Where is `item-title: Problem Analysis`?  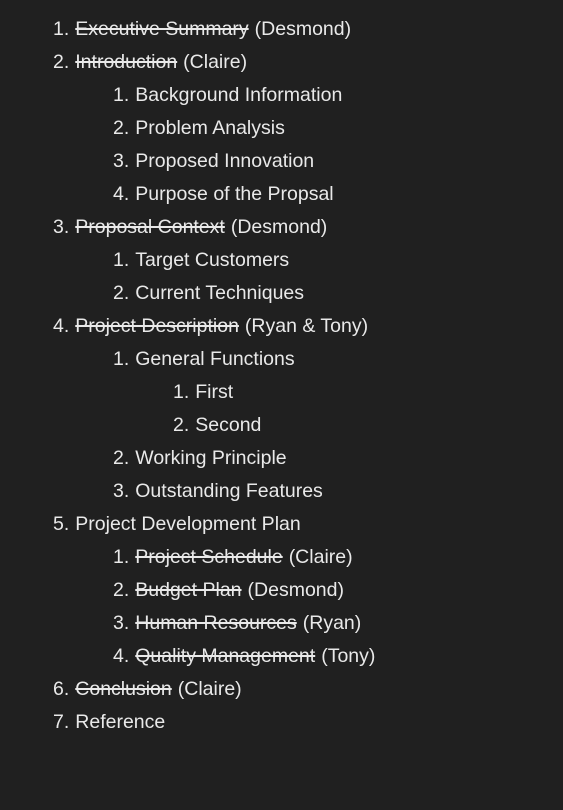
item-title: Problem Analysis is located at coordinates (210, 128).